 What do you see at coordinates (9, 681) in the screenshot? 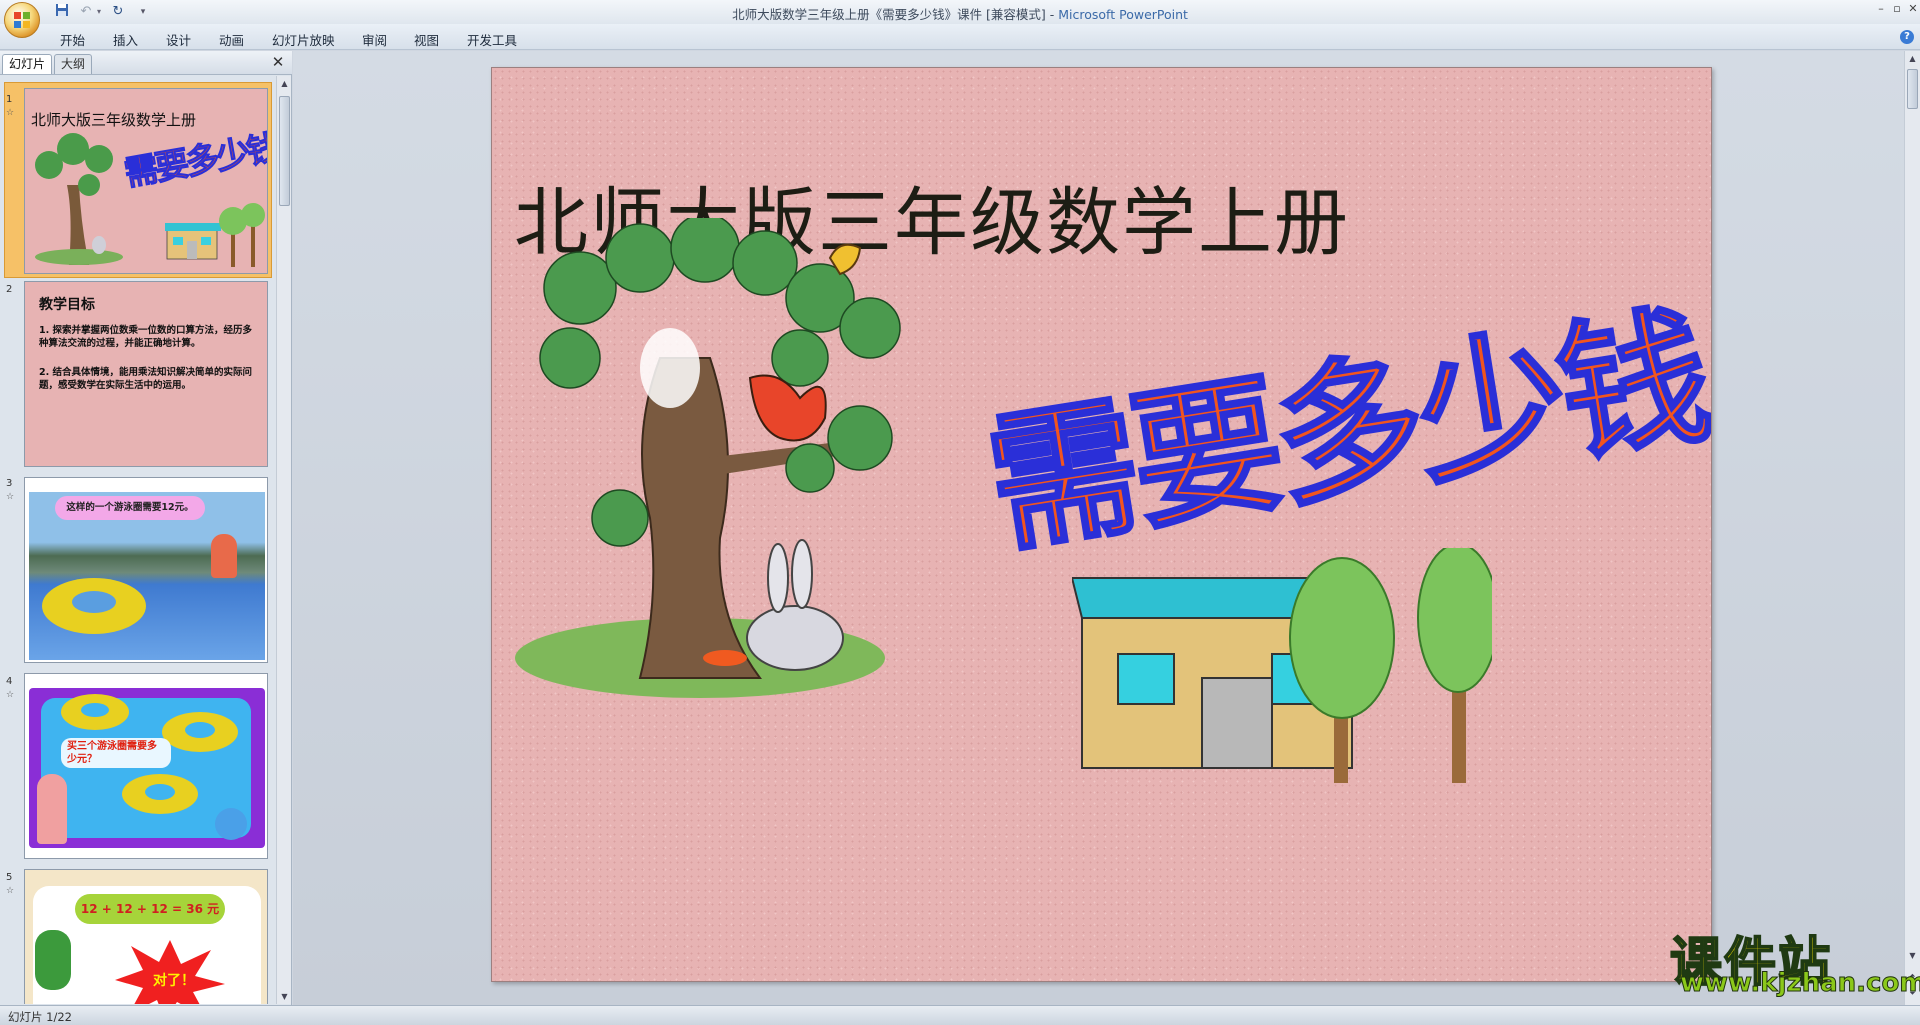
I see `thumbnail-number: 4` at bounding box center [9, 681].